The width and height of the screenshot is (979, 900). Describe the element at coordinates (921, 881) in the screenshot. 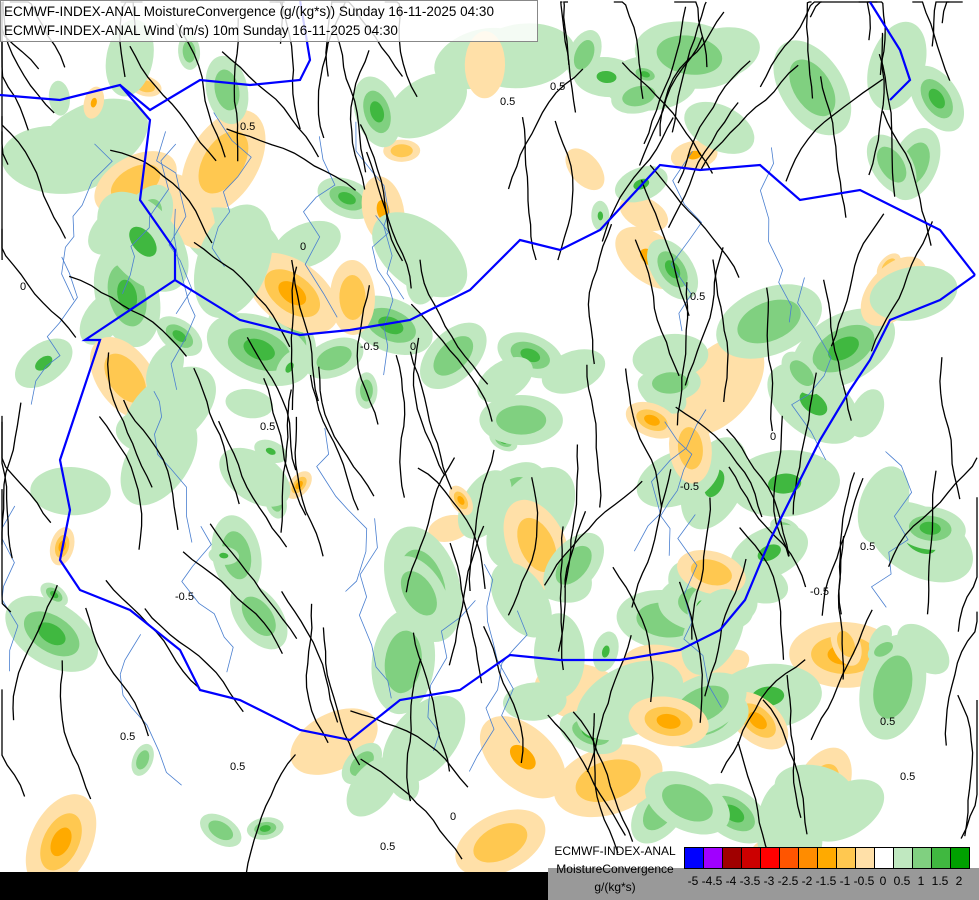

I see `legend-tick: 1` at that location.